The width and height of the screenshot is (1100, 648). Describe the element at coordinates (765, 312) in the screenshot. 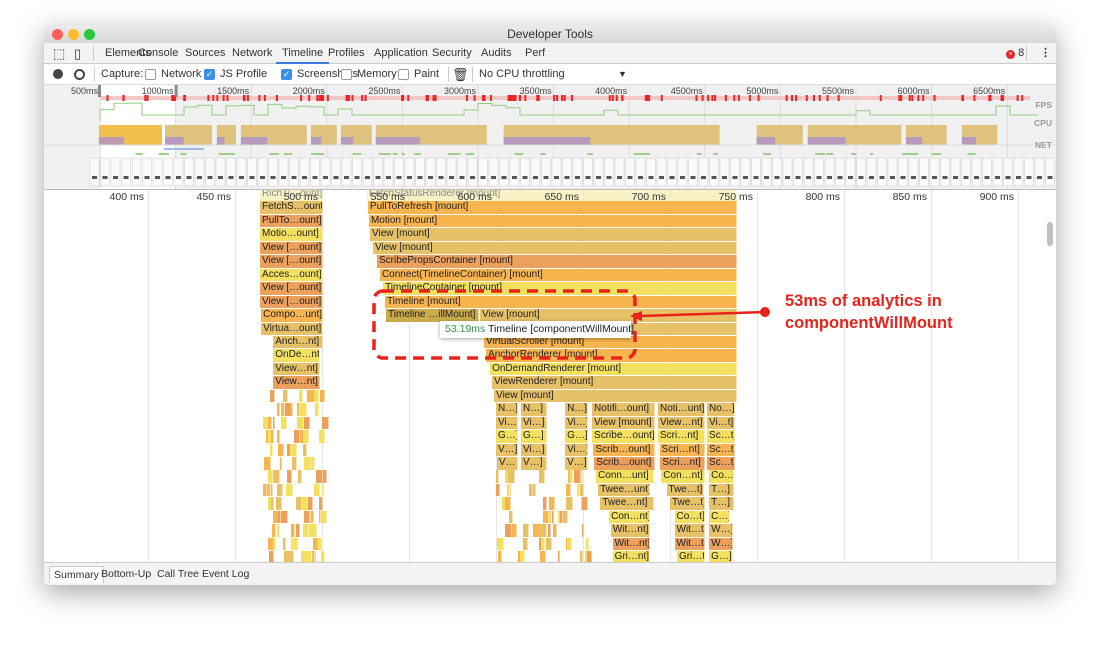

I see `arrow-dot` at that location.